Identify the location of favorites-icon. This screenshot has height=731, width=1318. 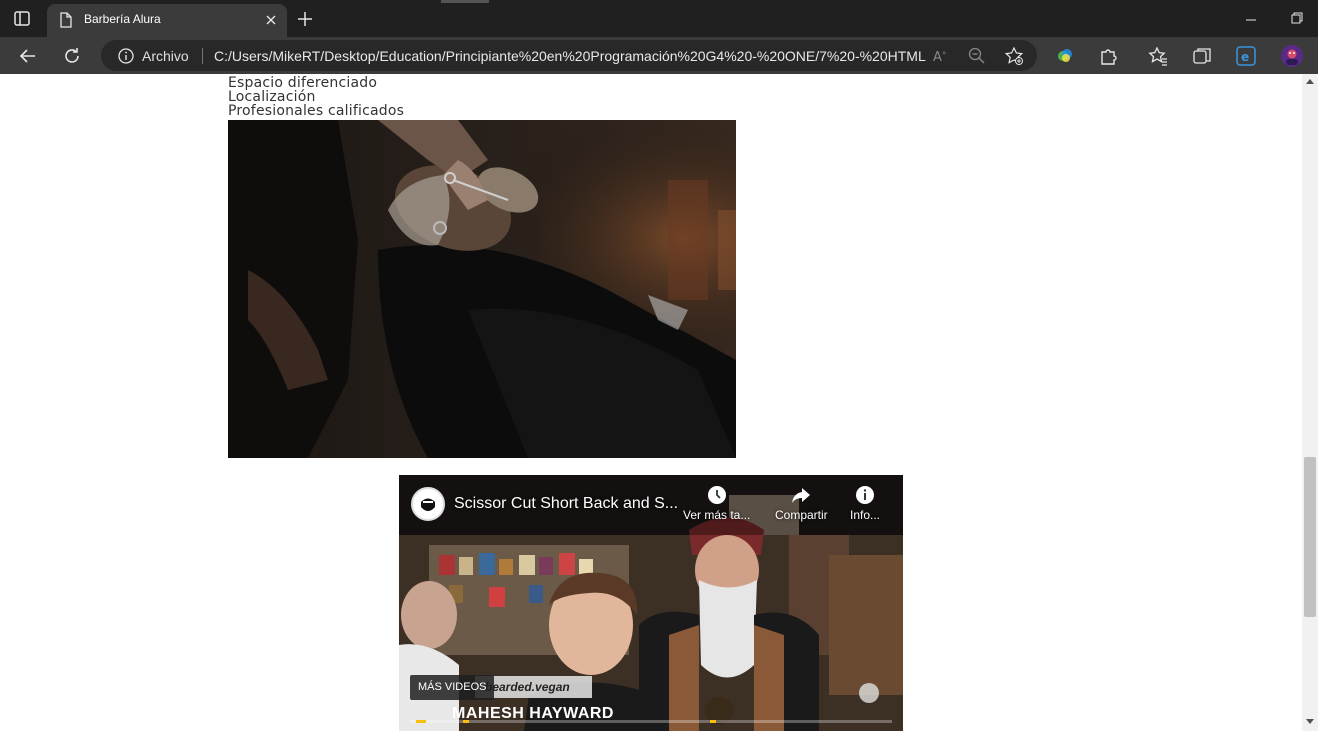
(1158, 56).